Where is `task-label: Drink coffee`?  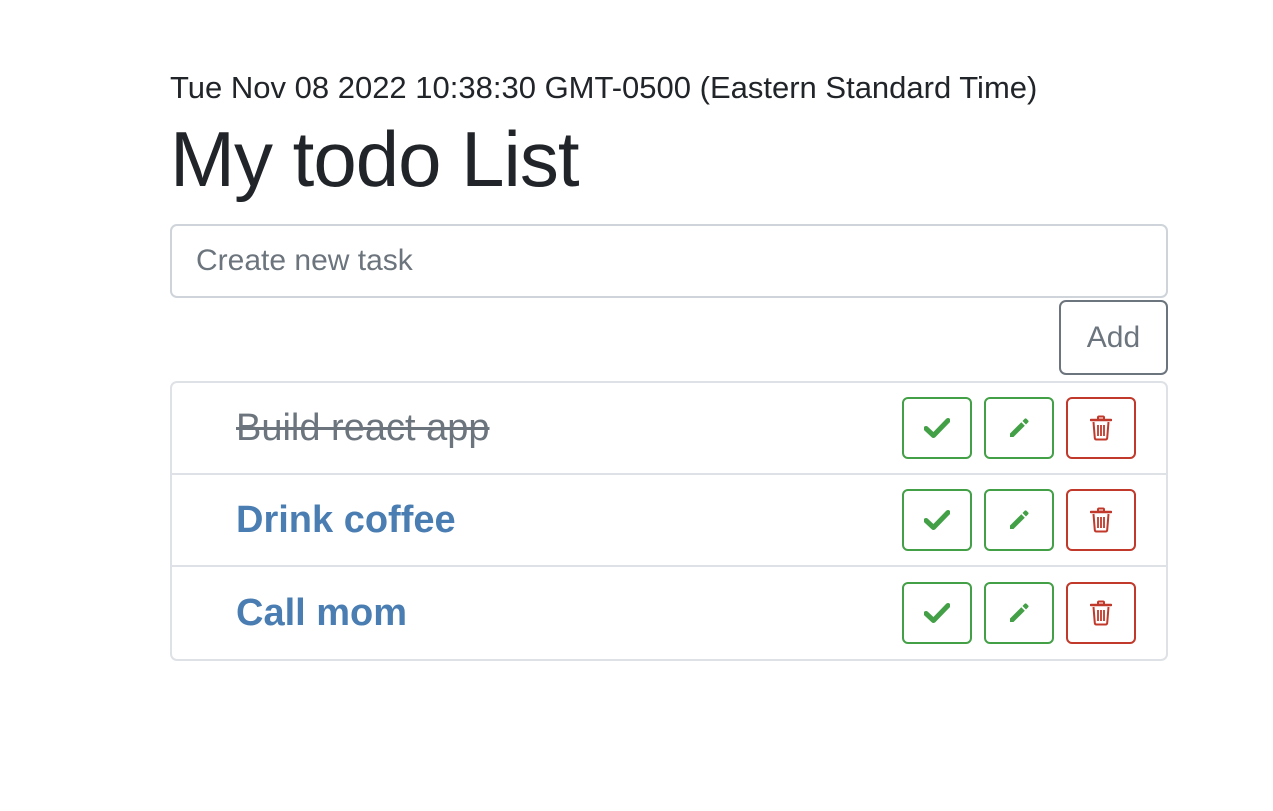 task-label: Drink coffee is located at coordinates (346, 520).